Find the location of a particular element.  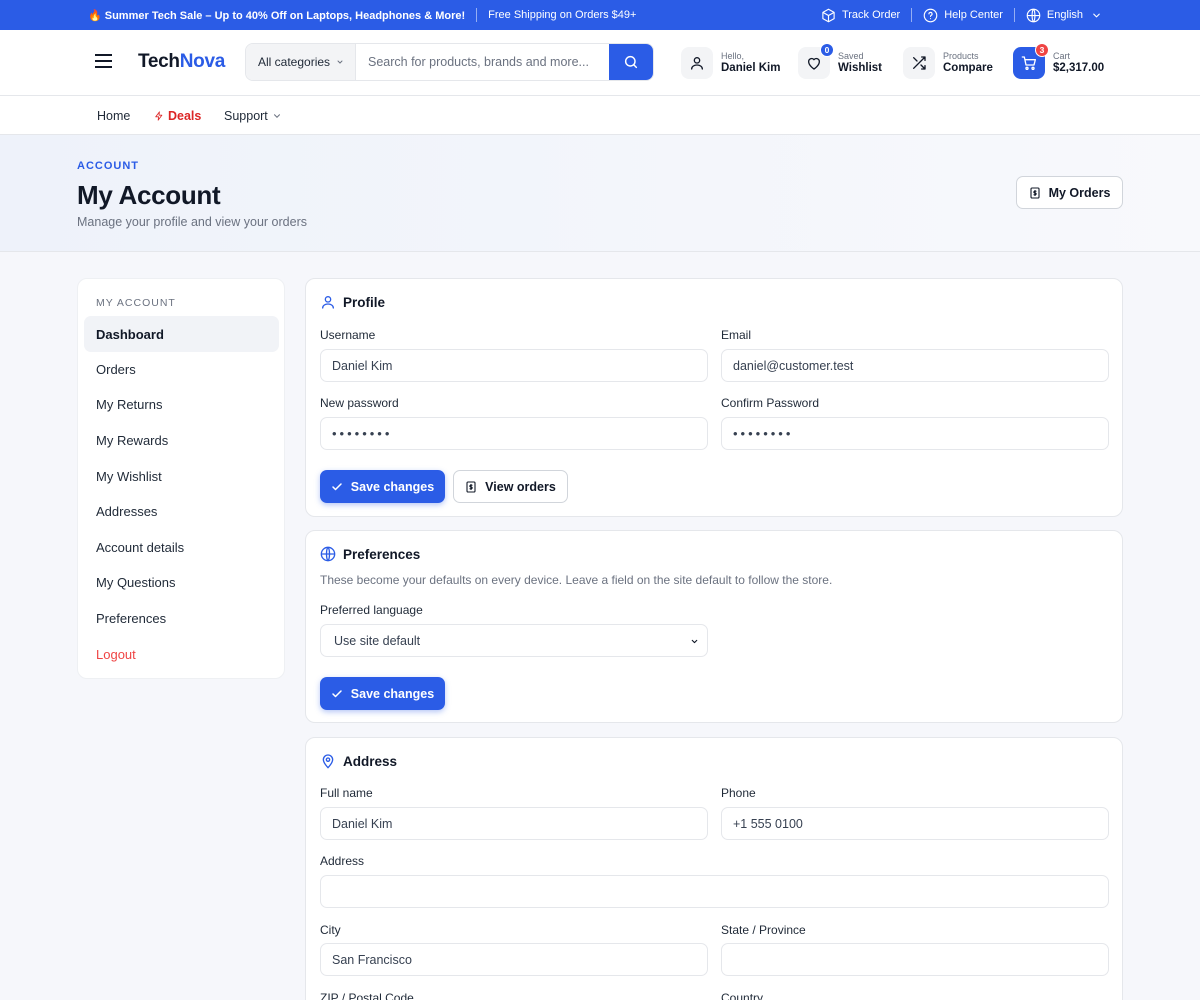

help-center-label: Help Center is located at coordinates (973, 15).